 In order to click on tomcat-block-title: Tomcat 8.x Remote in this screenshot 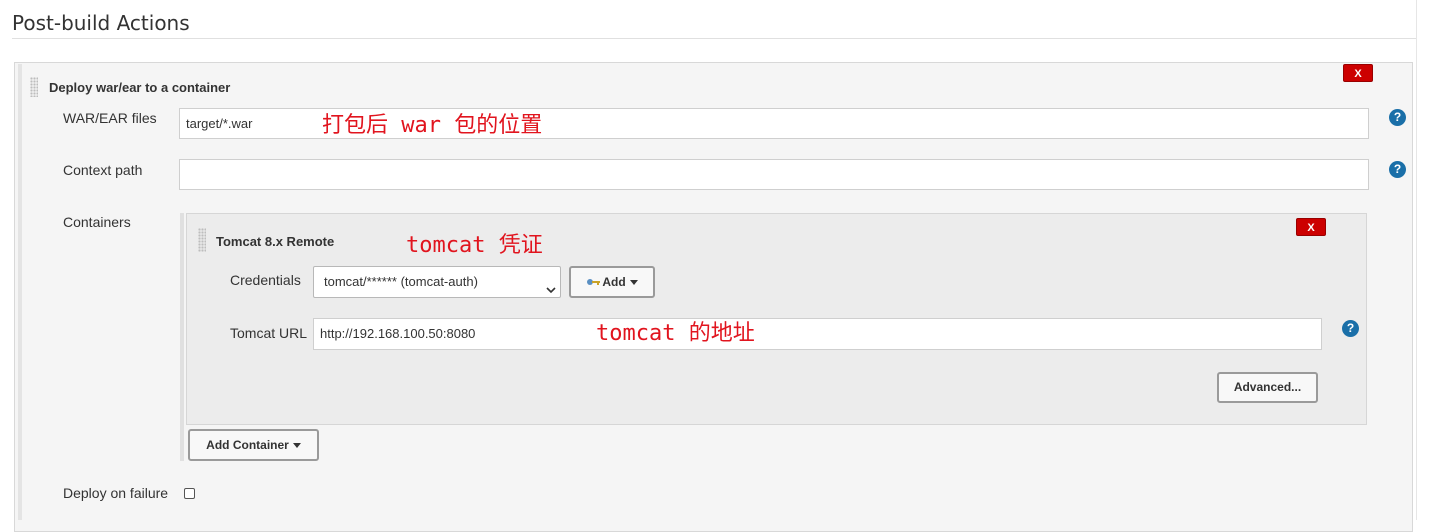, I will do `click(275, 241)`.